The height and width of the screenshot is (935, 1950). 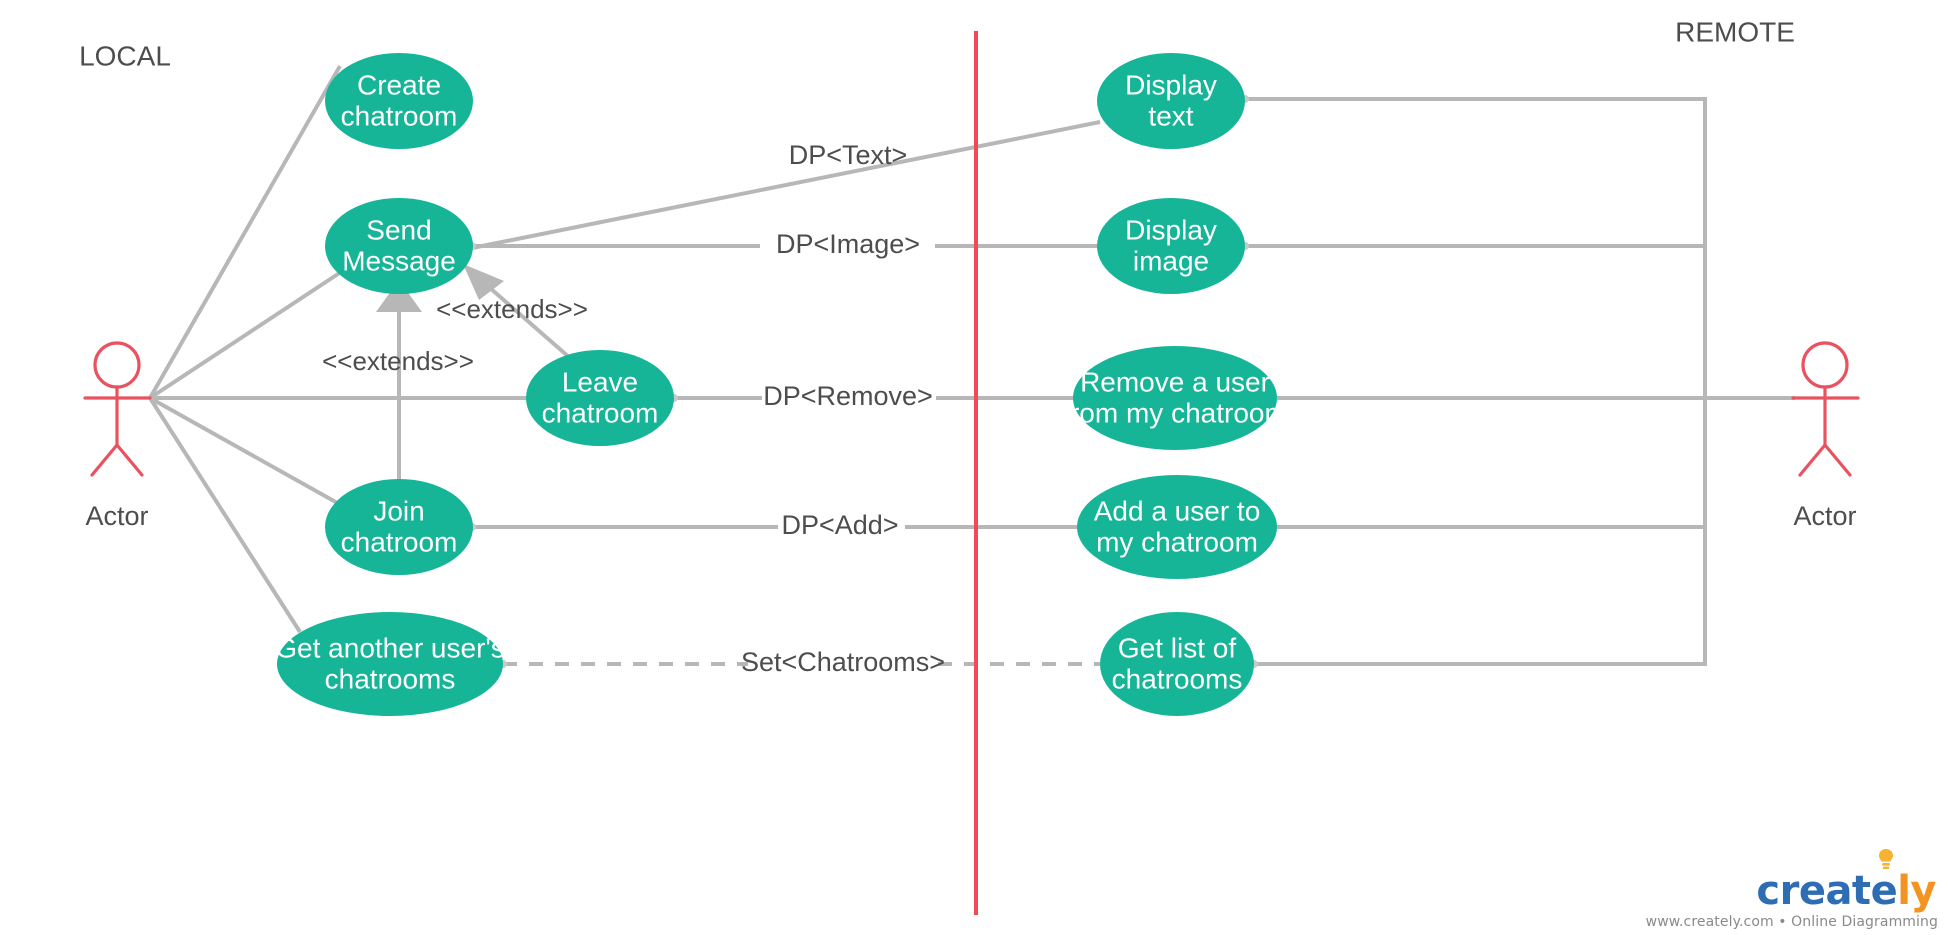 What do you see at coordinates (116, 516) in the screenshot?
I see `actor-label-local: Actor` at bounding box center [116, 516].